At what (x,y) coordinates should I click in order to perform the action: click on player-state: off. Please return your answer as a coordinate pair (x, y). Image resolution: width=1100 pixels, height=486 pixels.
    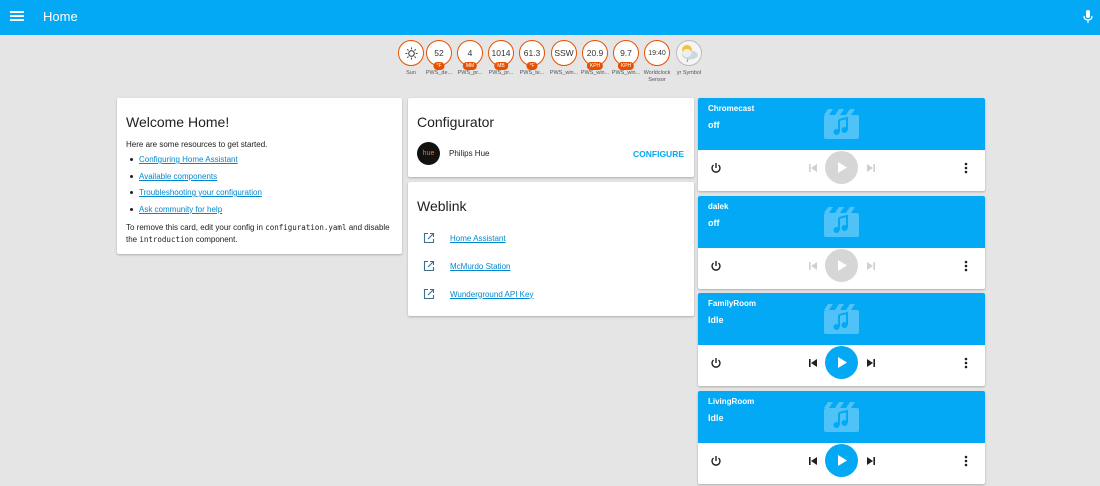
    Looking at the image, I should click on (714, 223).